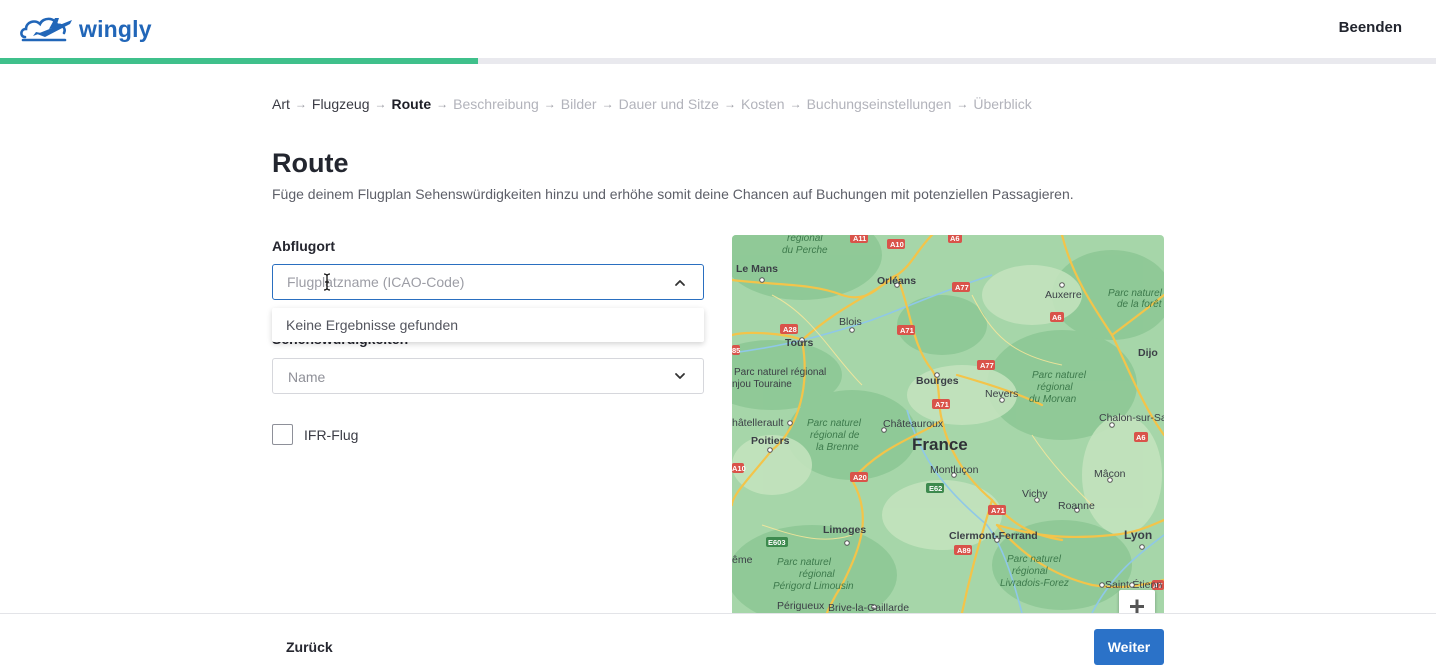 The height and width of the screenshot is (672, 1436). What do you see at coordinates (488, 376) in the screenshot?
I see `sights-select: Name` at bounding box center [488, 376].